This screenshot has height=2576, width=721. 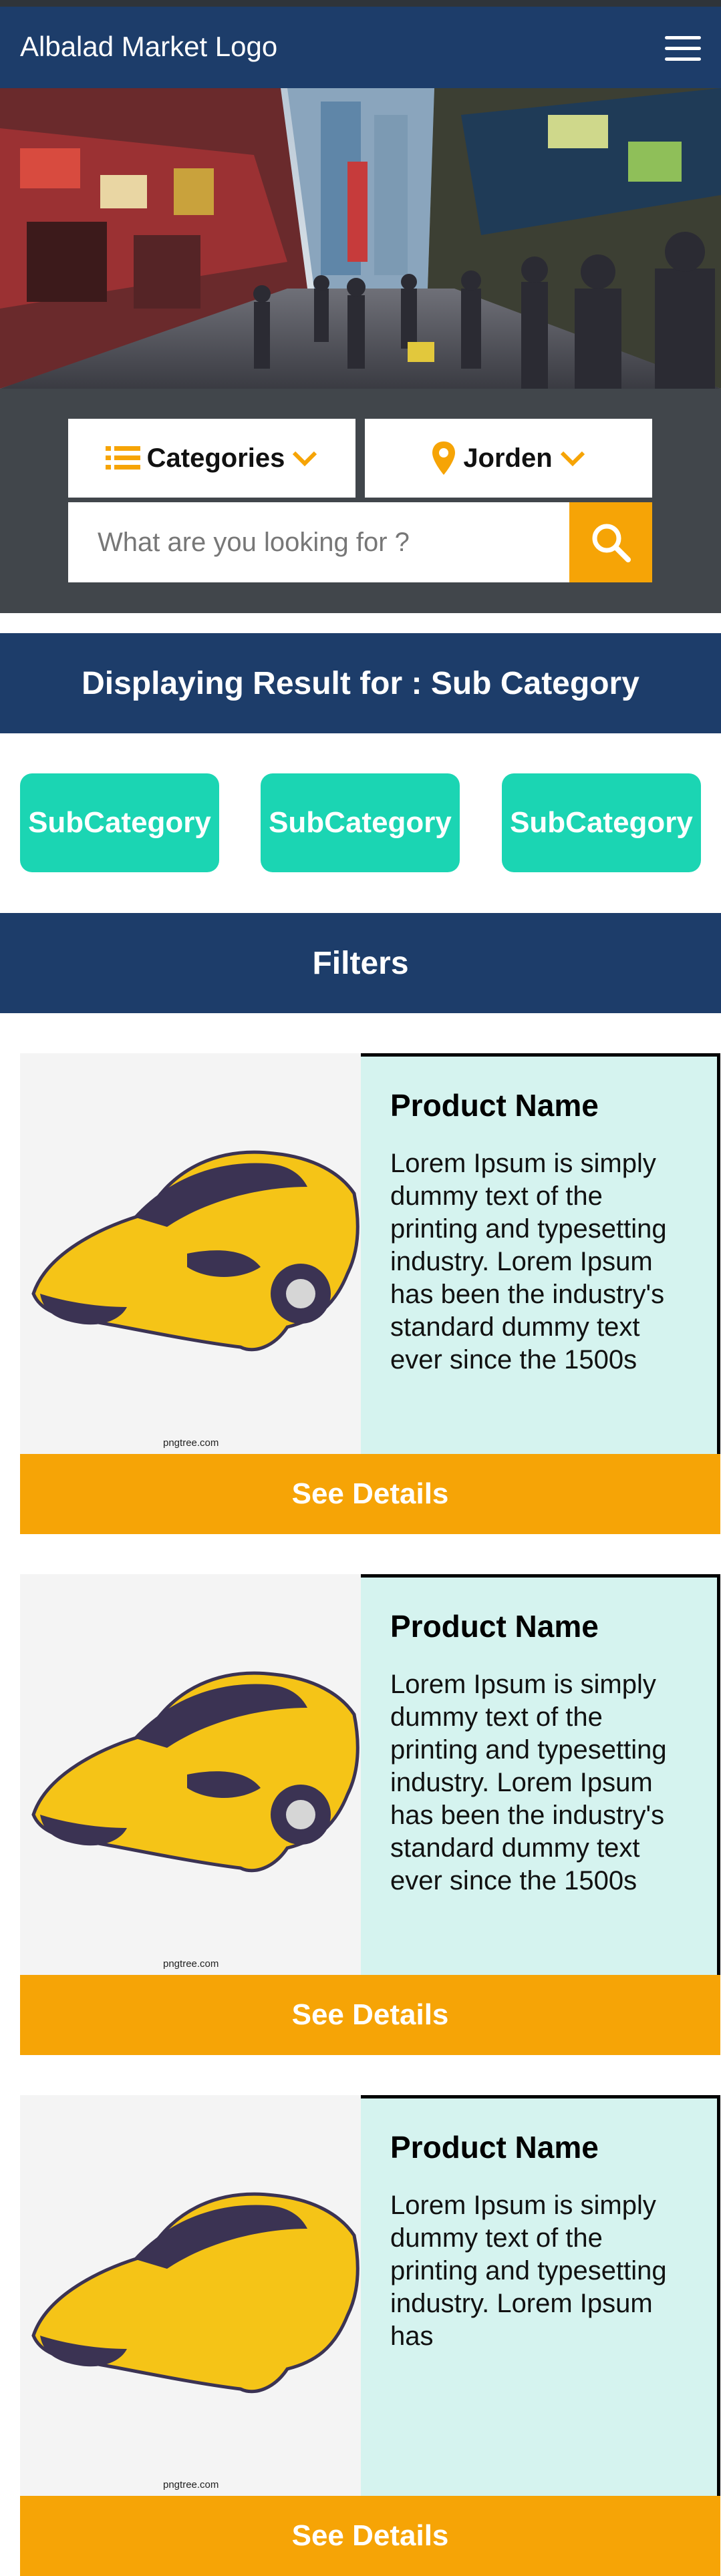 I want to click on hamburger-menu-icon, so click(x=683, y=49).